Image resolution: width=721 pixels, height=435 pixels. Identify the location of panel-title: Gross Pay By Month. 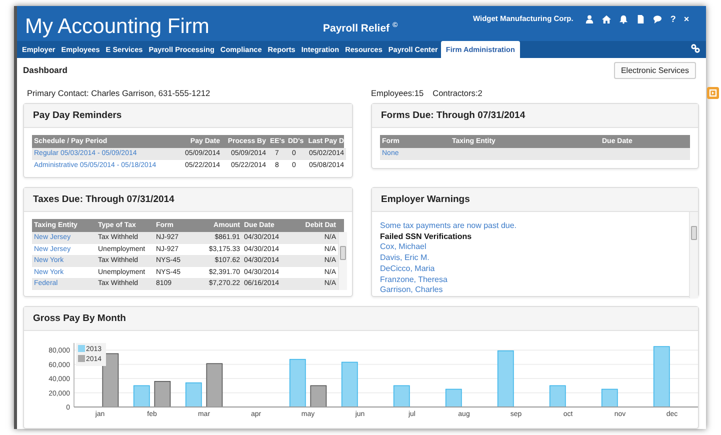
(361, 319).